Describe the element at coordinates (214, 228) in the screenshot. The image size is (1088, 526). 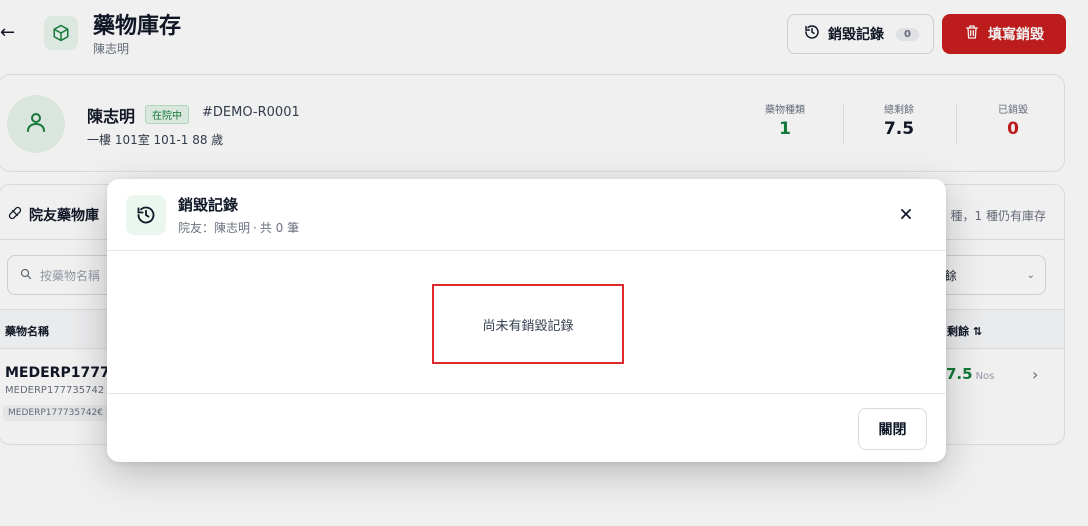
I see `modal-subtitle-resident: 院友：陳志明` at that location.